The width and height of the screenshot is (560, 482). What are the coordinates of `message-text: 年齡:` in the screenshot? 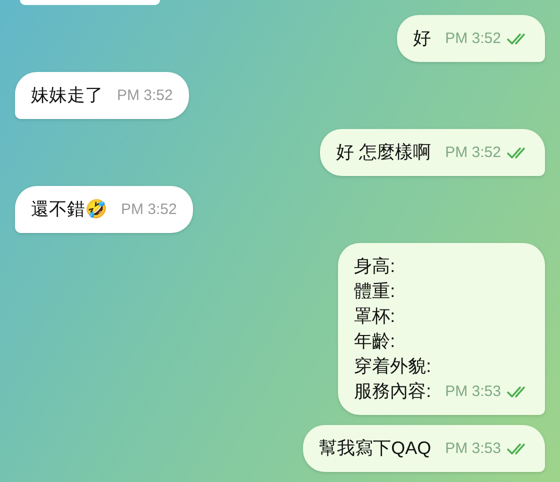 It's located at (375, 341).